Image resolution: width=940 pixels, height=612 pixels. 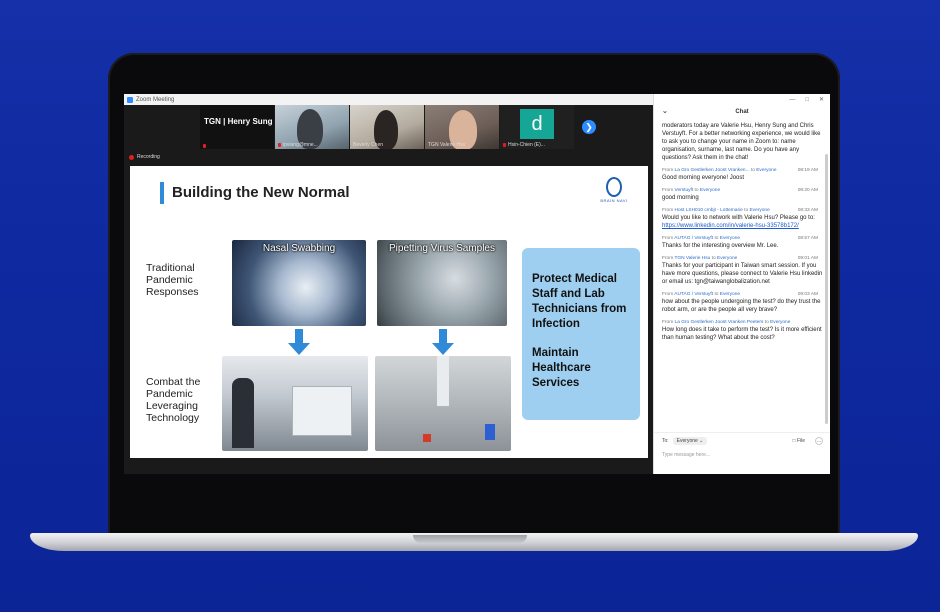 I want to click on close-icon: ✕, so click(x=821, y=99).